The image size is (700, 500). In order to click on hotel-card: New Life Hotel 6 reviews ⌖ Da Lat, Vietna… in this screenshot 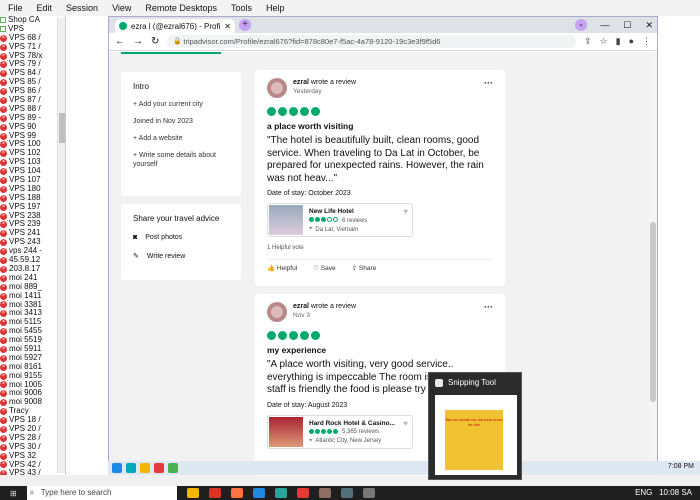, I will do `click(340, 220)`.